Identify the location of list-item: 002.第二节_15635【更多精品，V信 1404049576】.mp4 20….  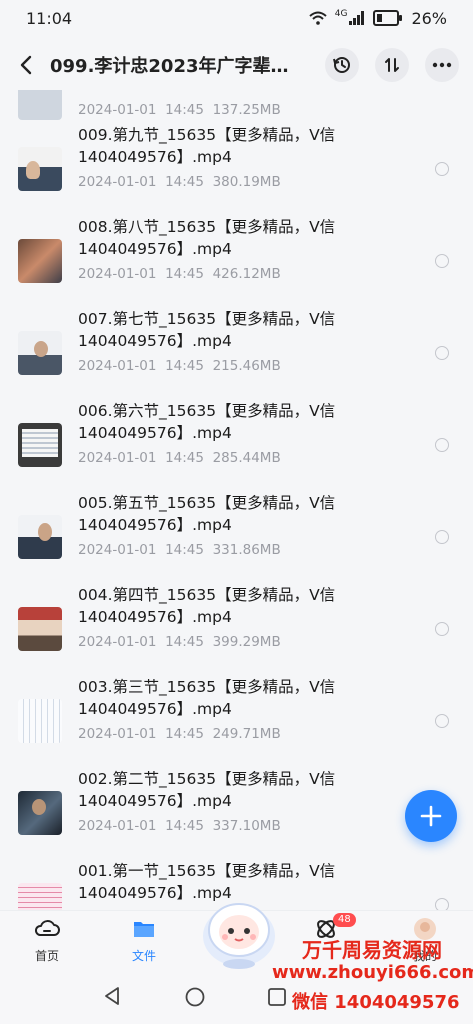
(236, 814).